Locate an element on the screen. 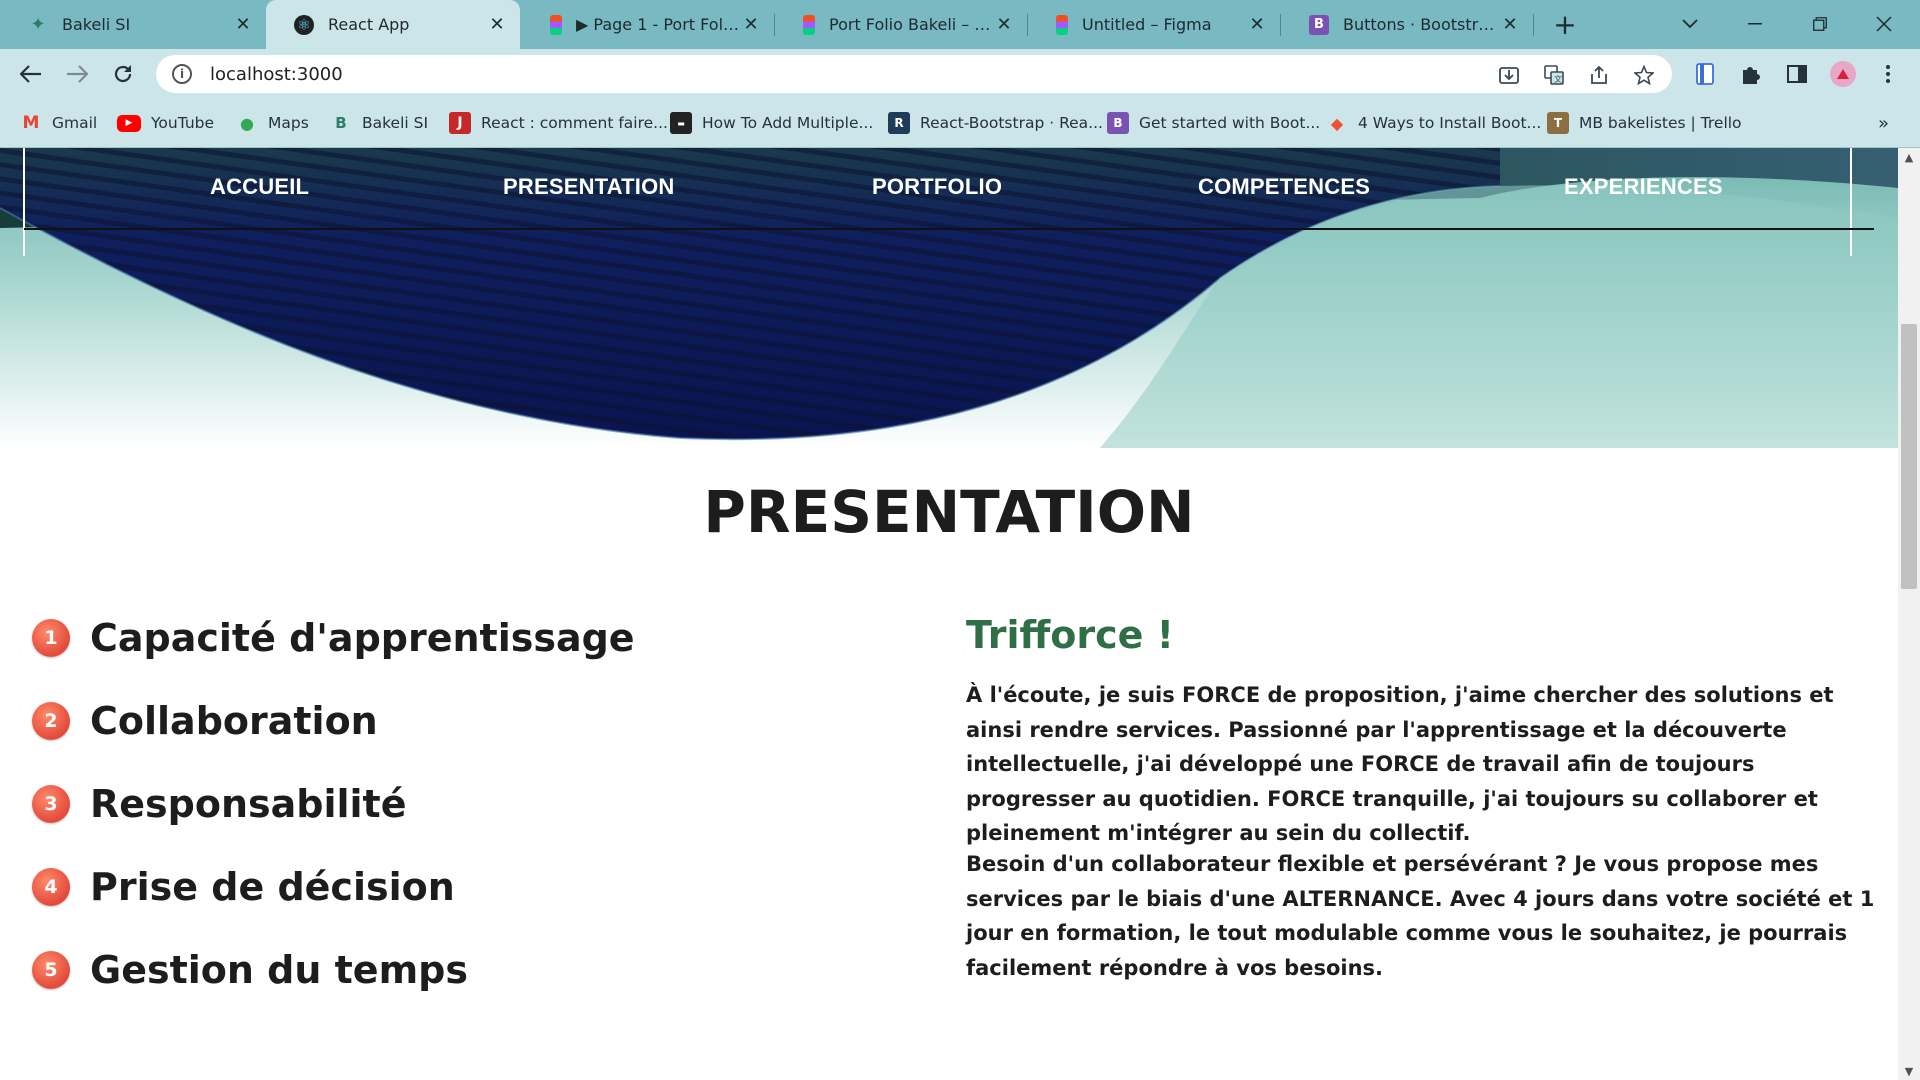 The width and height of the screenshot is (1920, 1080). side-panel-icon is located at coordinates (1797, 74).